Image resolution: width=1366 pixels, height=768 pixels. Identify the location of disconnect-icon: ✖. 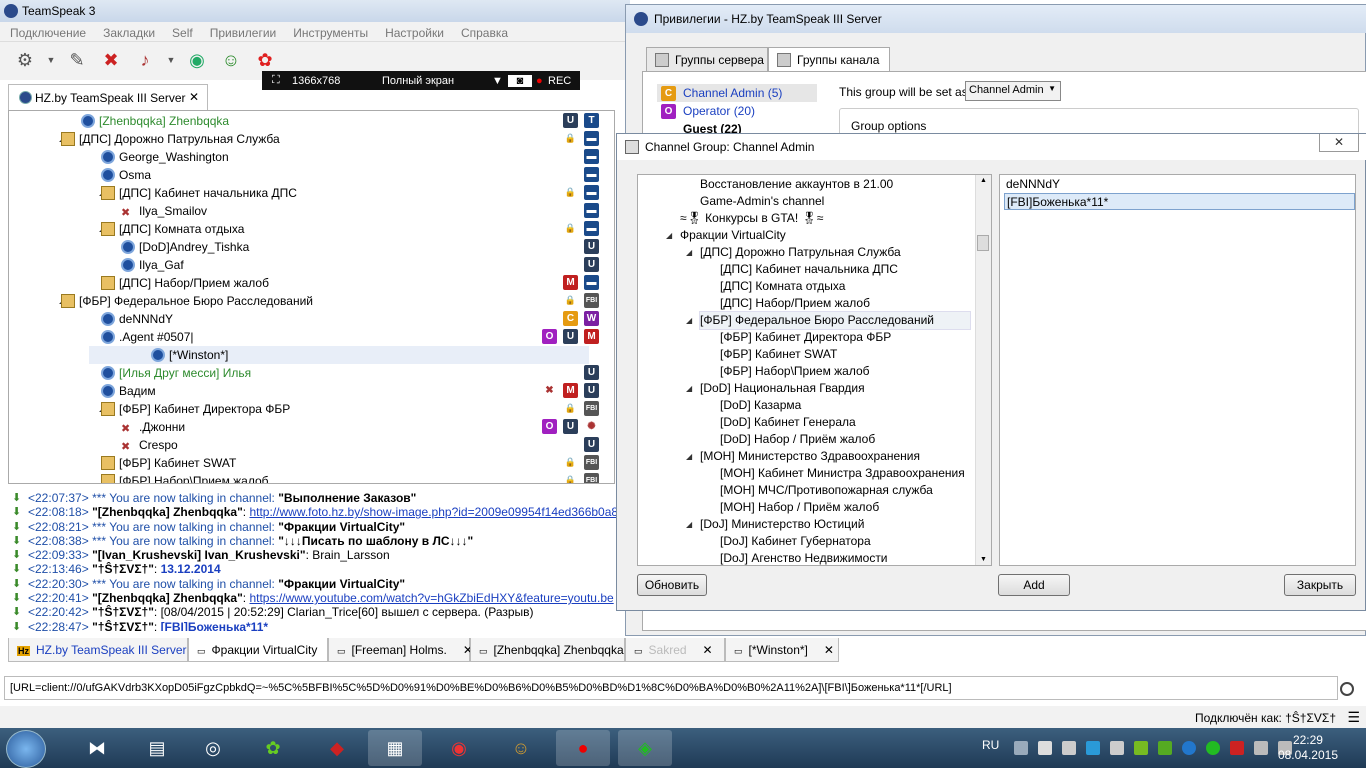
(111, 60).